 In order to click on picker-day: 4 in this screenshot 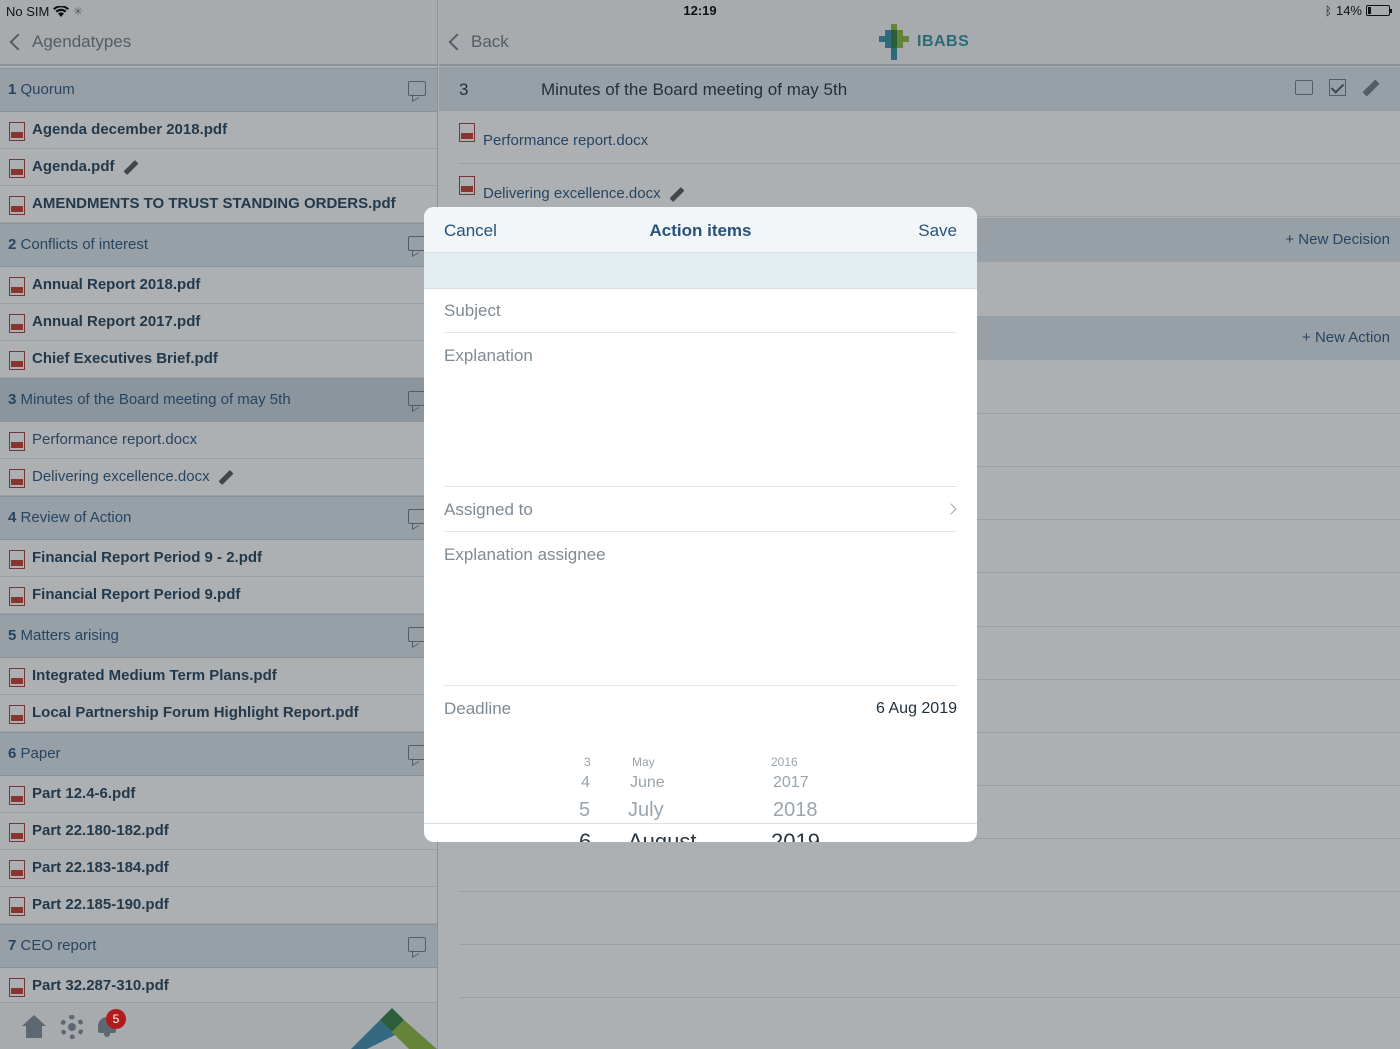, I will do `click(585, 783)`.